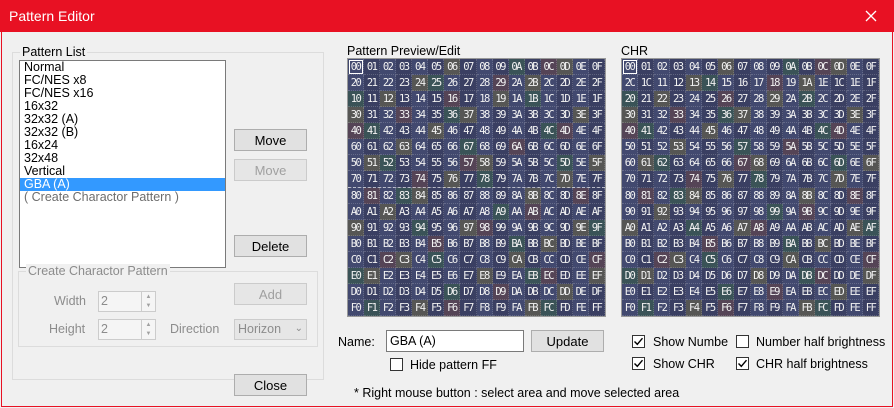  Describe the element at coordinates (806, 243) in the screenshot. I see `chr-cell: BB` at that location.